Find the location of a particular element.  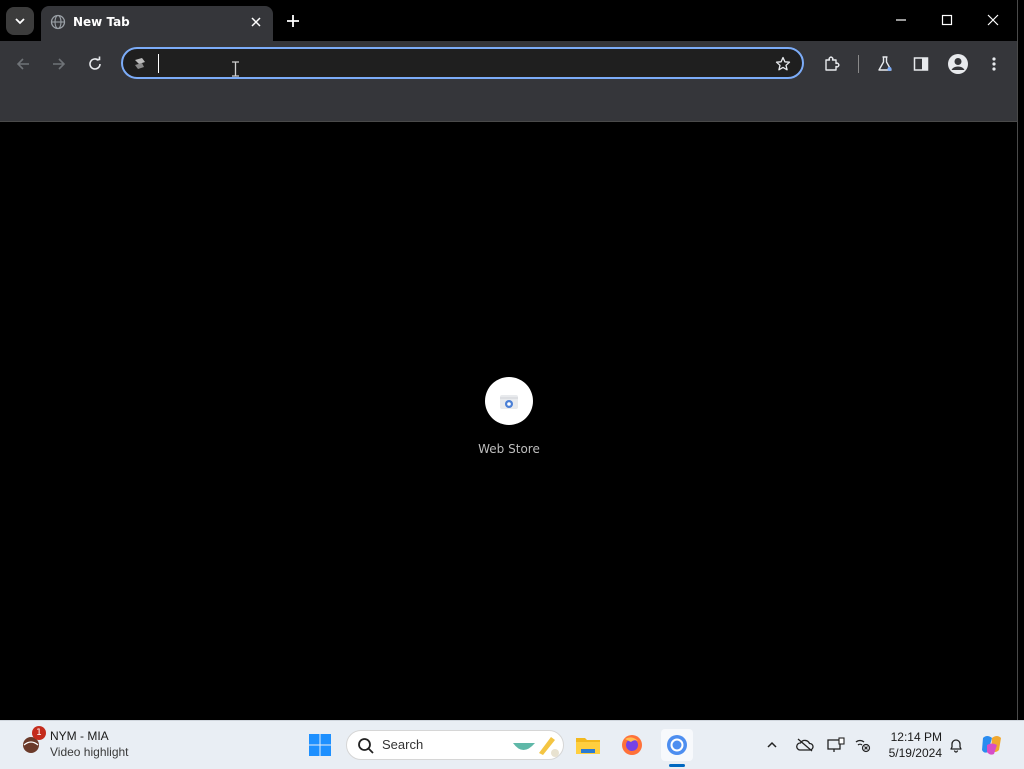

address-input is located at coordinates (459, 64).